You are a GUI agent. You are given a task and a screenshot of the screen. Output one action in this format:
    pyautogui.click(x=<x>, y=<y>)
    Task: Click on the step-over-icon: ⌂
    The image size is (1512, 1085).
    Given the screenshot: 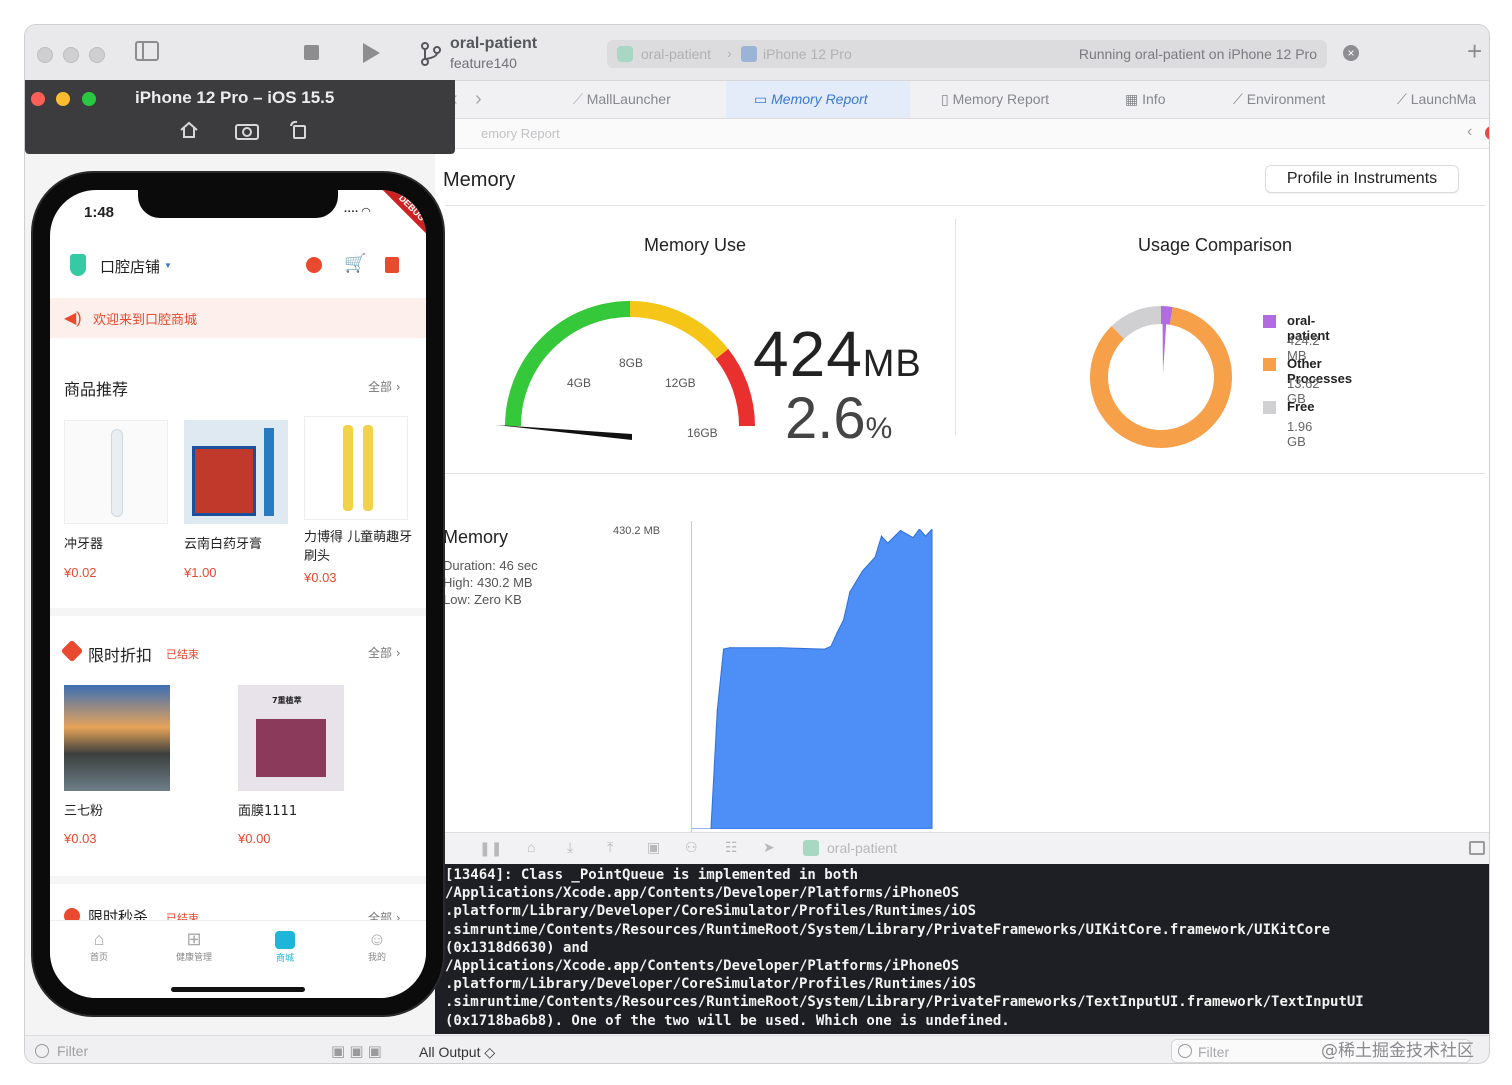 What is the action you would take?
    pyautogui.click(x=531, y=847)
    